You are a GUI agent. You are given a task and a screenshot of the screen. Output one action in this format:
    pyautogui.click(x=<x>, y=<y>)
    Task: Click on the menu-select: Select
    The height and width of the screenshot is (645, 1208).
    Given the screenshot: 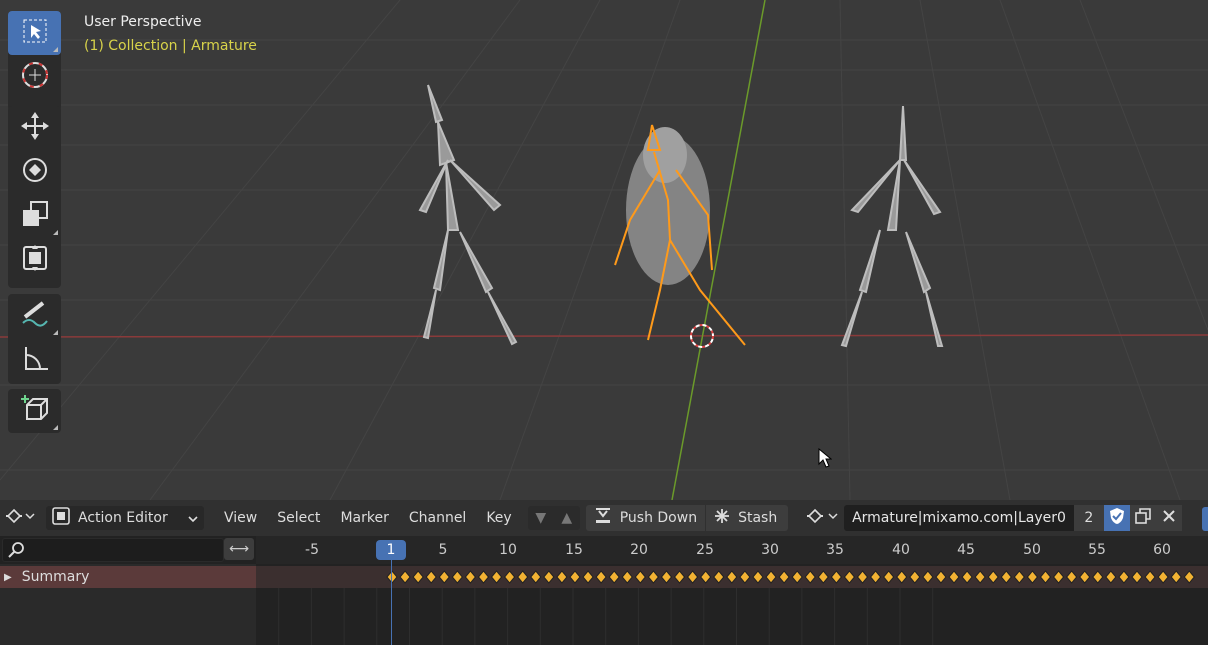 What is the action you would take?
    pyautogui.click(x=298, y=518)
    